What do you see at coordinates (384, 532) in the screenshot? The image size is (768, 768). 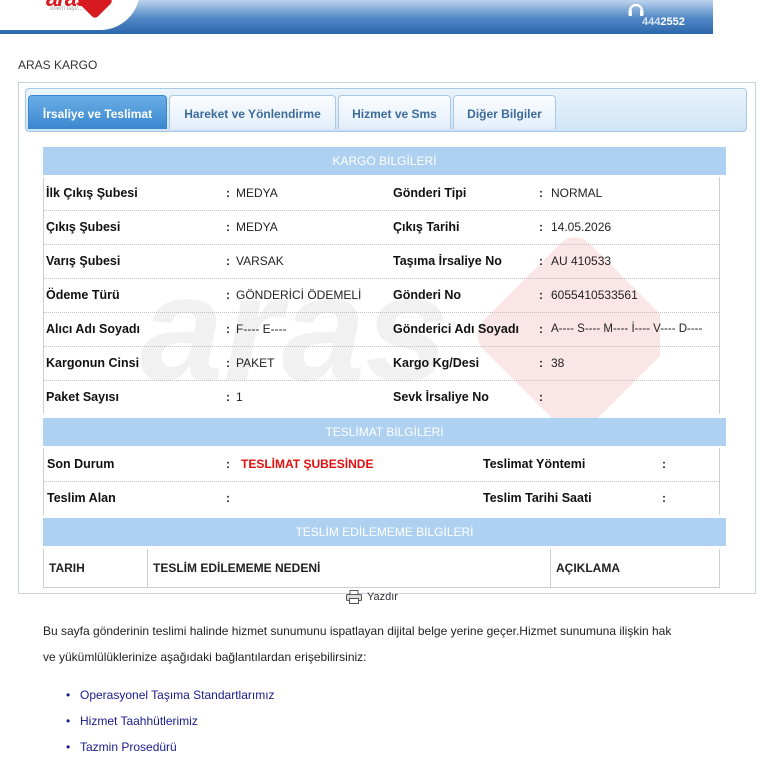 I see `not-delivered-section-header: TESLİM EDİLEMEME BİLGİLERİ` at bounding box center [384, 532].